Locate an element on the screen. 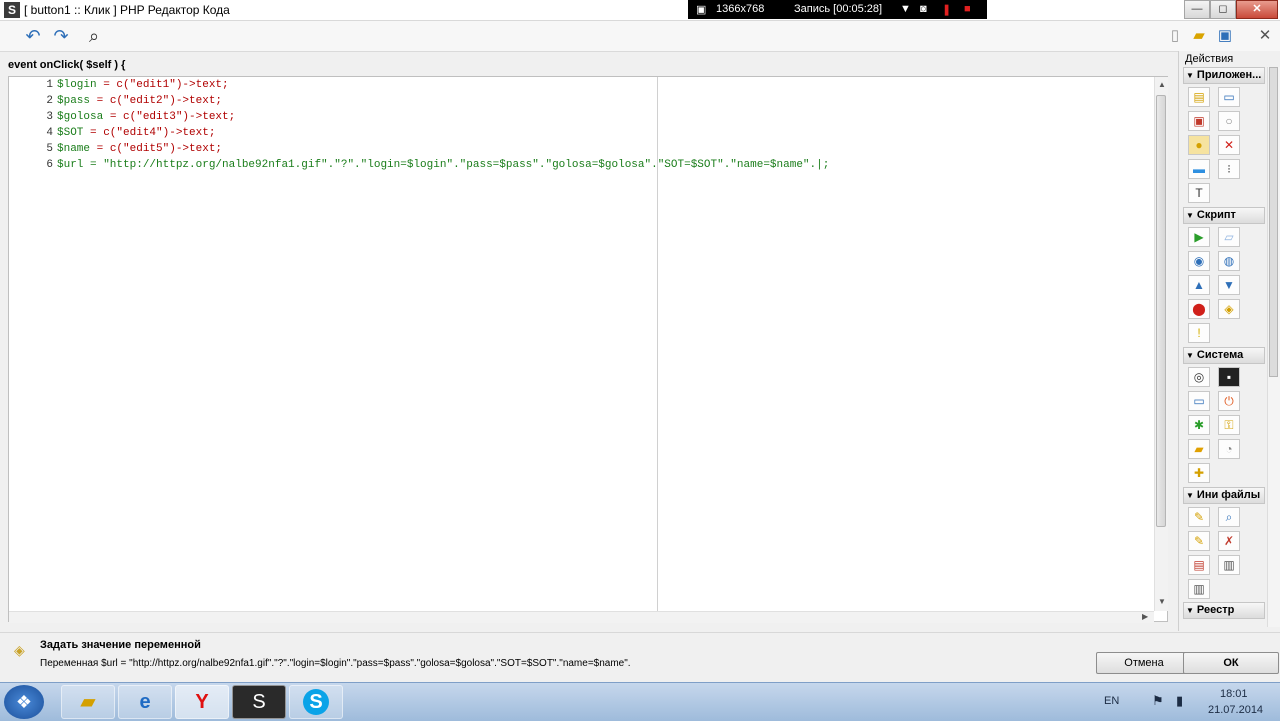 This screenshot has width=1280, height=721. clock-date: 21.07.2014 is located at coordinates (1235, 710).